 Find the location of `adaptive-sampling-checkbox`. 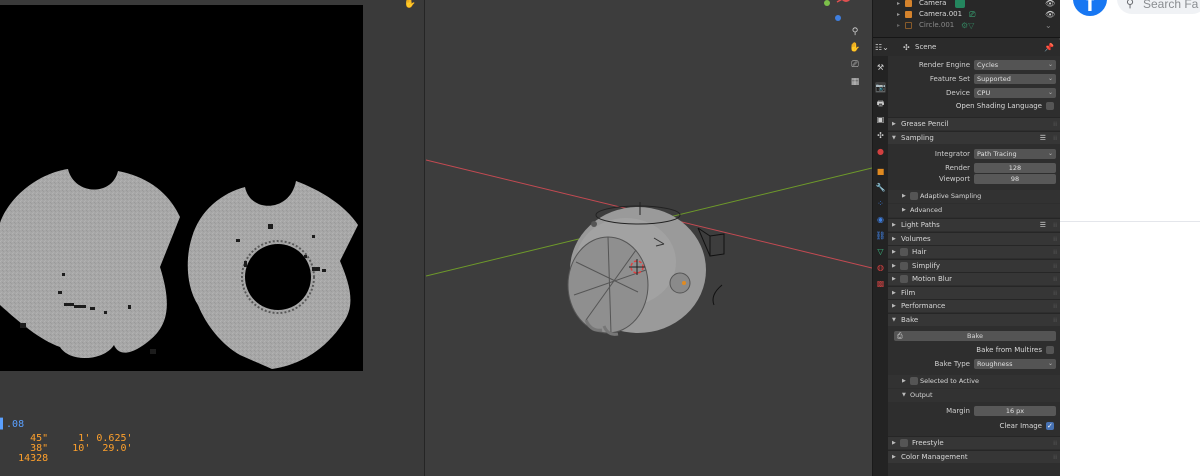

adaptive-sampling-checkbox is located at coordinates (914, 196).